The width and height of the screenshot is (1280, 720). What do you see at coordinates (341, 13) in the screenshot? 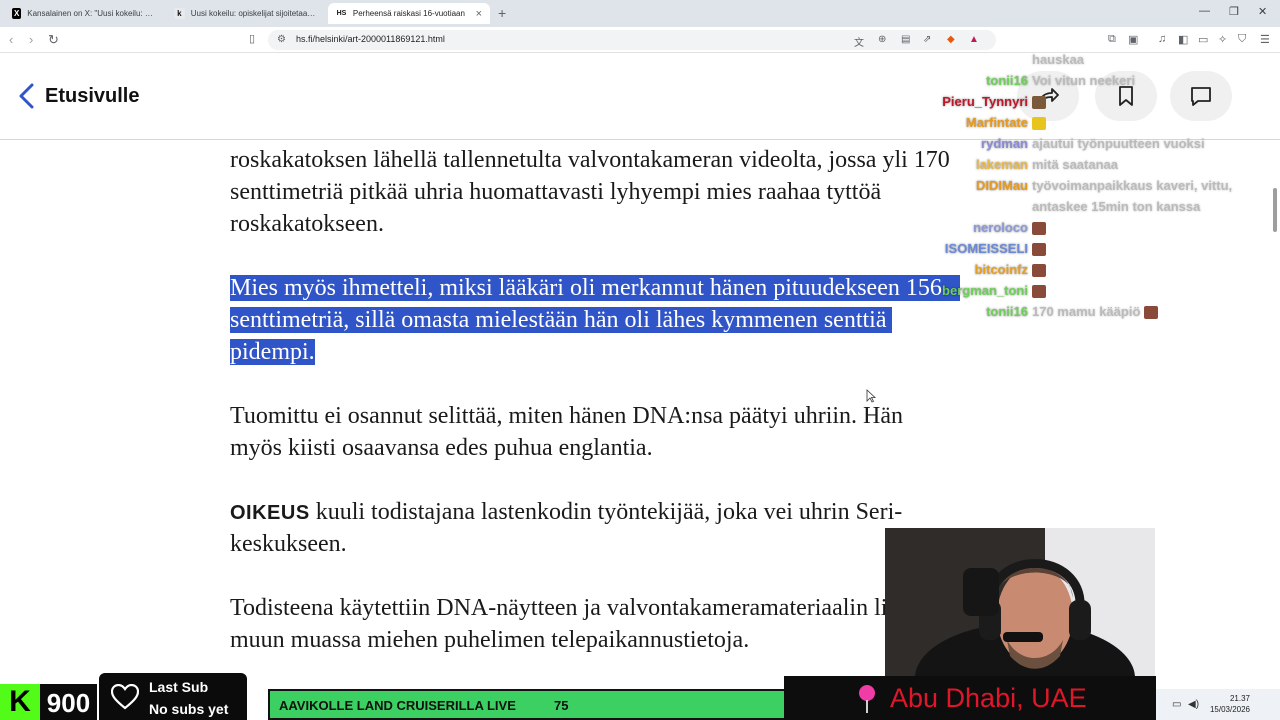
I see `hs-logo-icon: HS` at bounding box center [341, 13].